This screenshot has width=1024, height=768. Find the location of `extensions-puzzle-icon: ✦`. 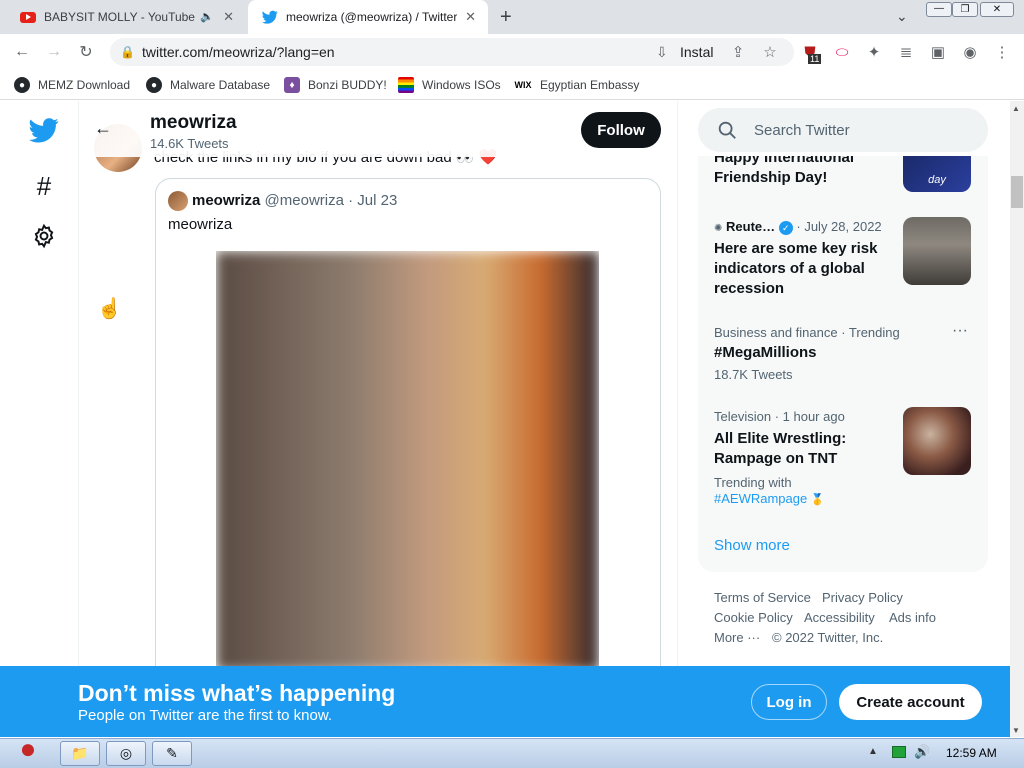

extensions-puzzle-icon: ✦ is located at coordinates (874, 52).